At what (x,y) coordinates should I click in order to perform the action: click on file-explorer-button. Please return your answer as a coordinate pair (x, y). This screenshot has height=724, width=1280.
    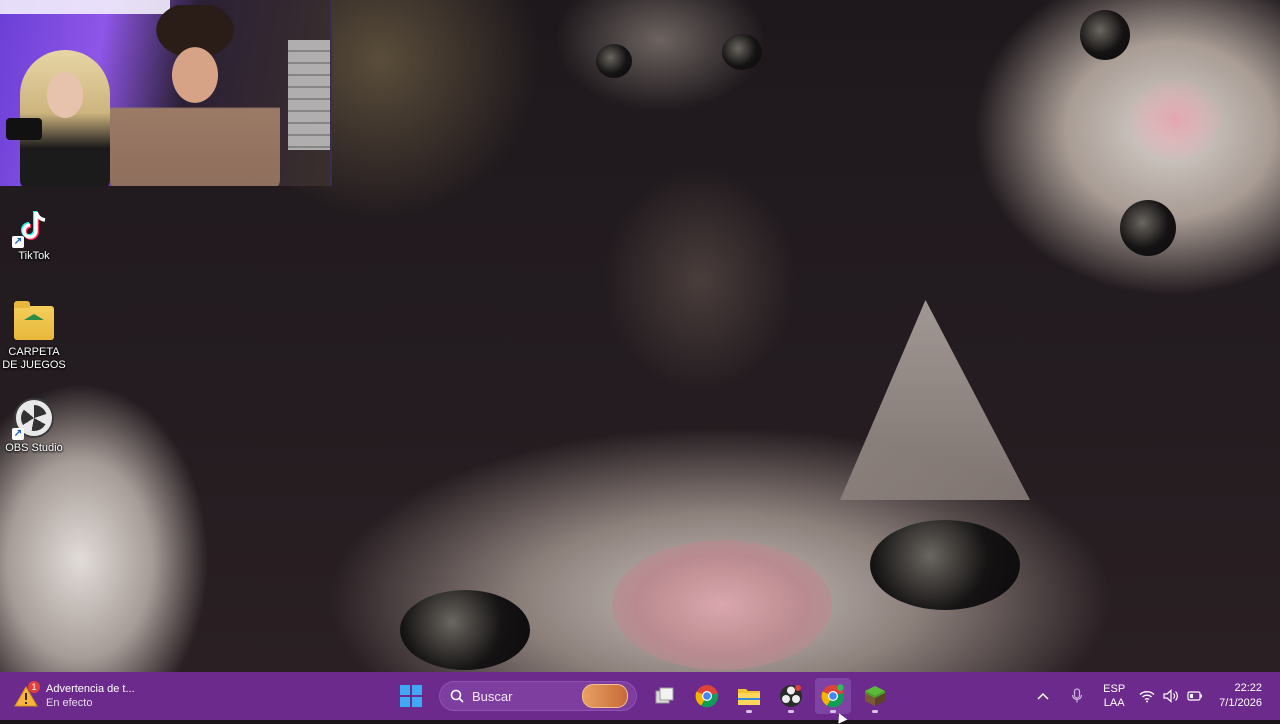
    Looking at the image, I should click on (749, 696).